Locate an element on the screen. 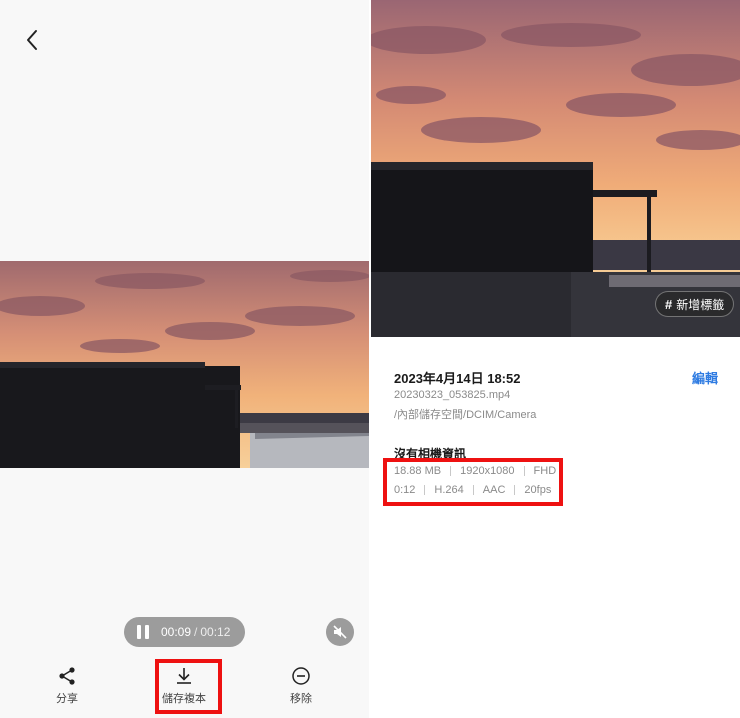 Image resolution: width=740 pixels, height=718 pixels. date-time: 2023年4月14日 18:52 is located at coordinates (457, 378).